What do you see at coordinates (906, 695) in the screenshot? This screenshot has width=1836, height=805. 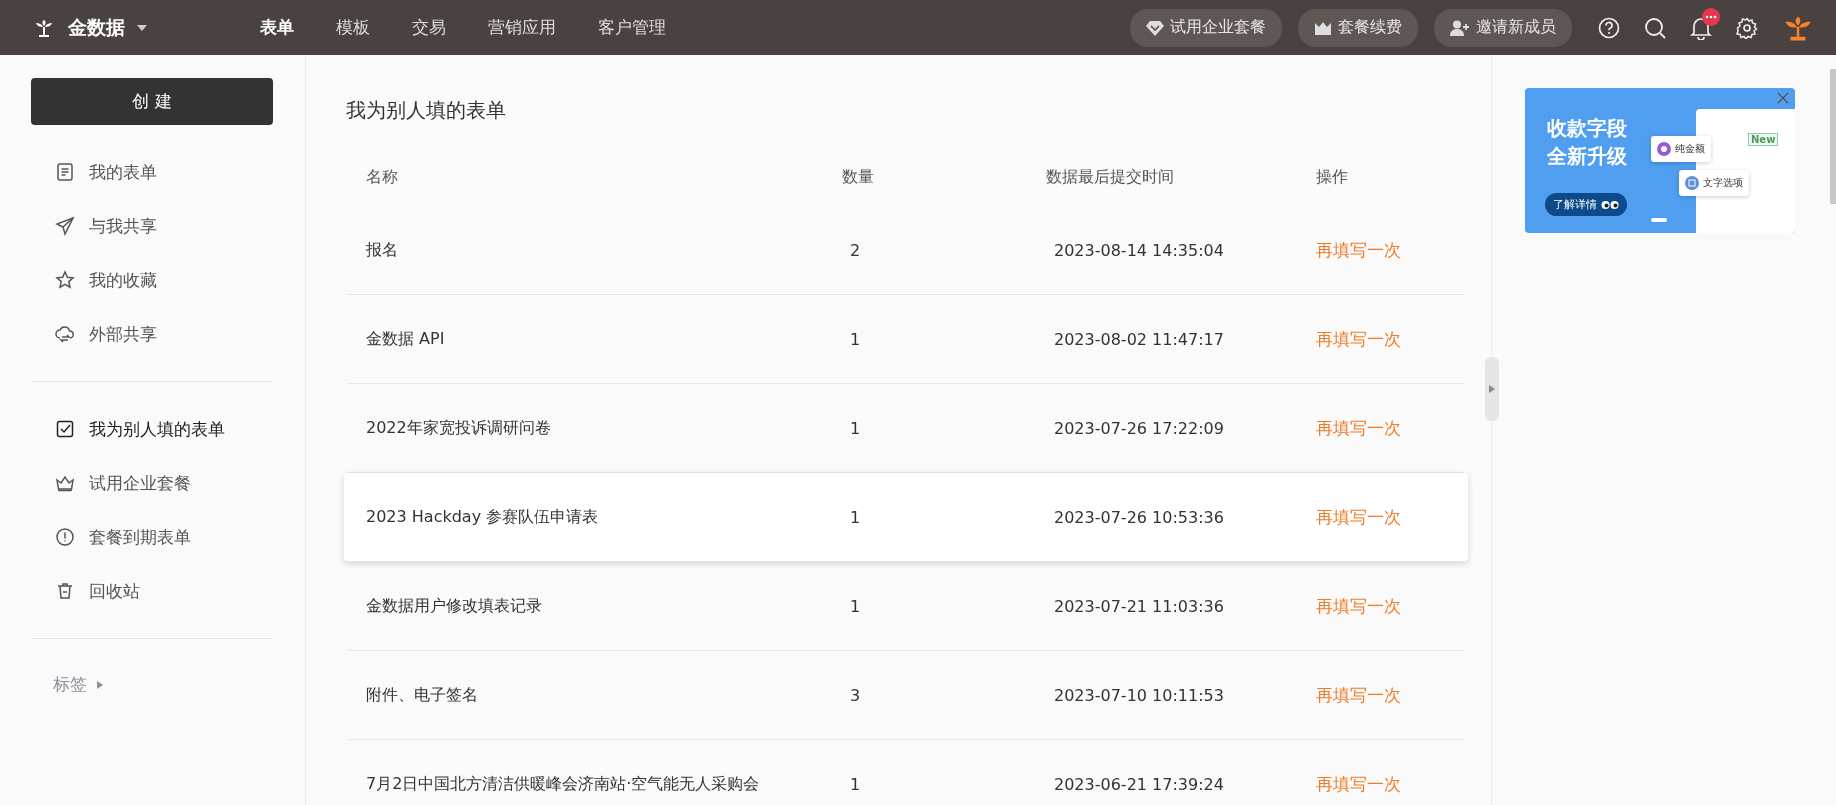 I see `table-row: 附件、电子签名 3 2023-07-10 10:11:53 再填写一次` at bounding box center [906, 695].